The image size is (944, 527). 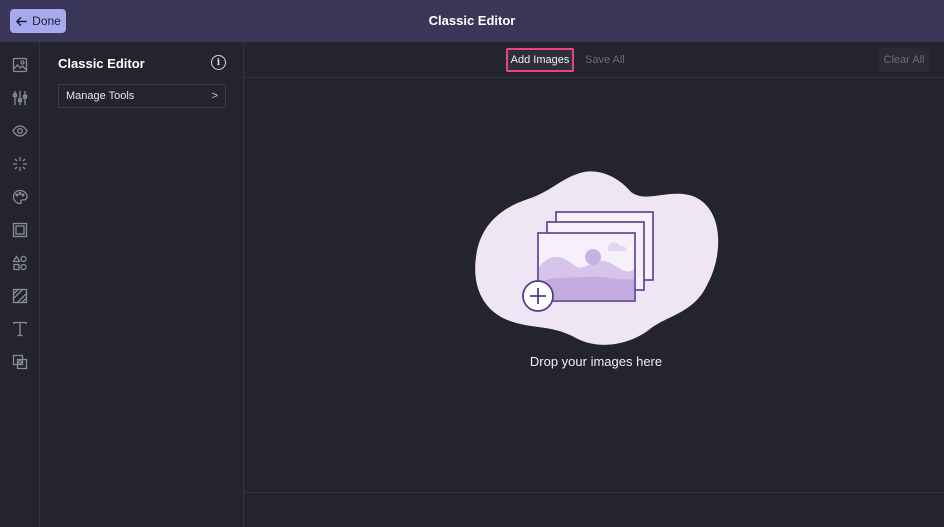 What do you see at coordinates (20, 131) in the screenshot?
I see `eye-icon` at bounding box center [20, 131].